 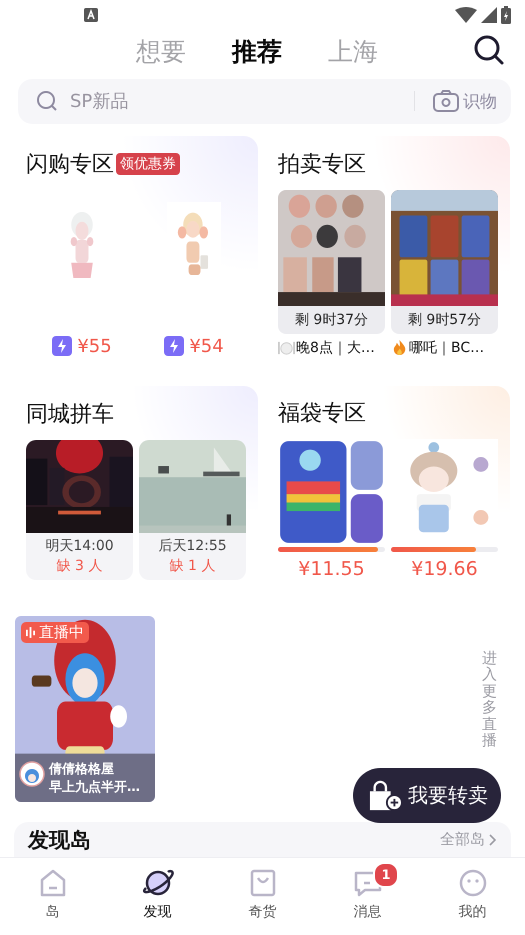 What do you see at coordinates (32, 773) in the screenshot?
I see `avatar` at bounding box center [32, 773].